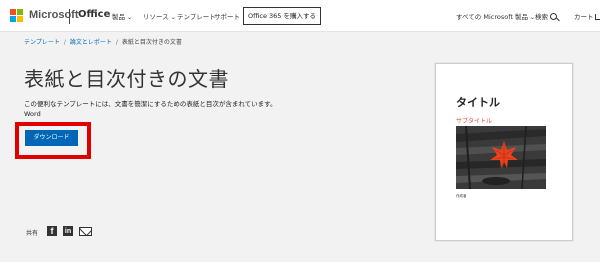  I want to click on cart-icon, so click(597, 17).